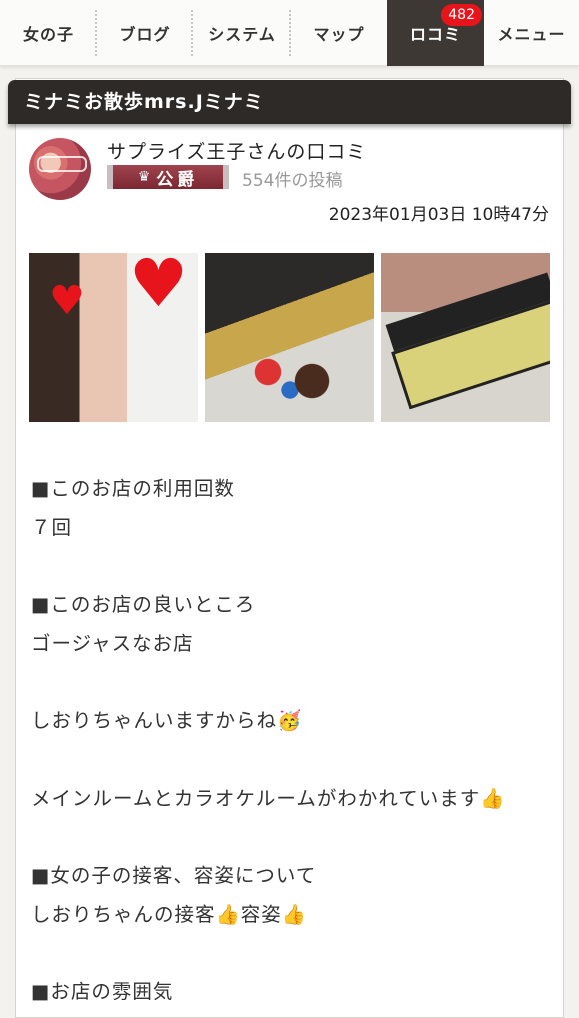 The width and height of the screenshot is (579, 1018). I want to click on nav-item-label: 女の子, so click(48, 34).